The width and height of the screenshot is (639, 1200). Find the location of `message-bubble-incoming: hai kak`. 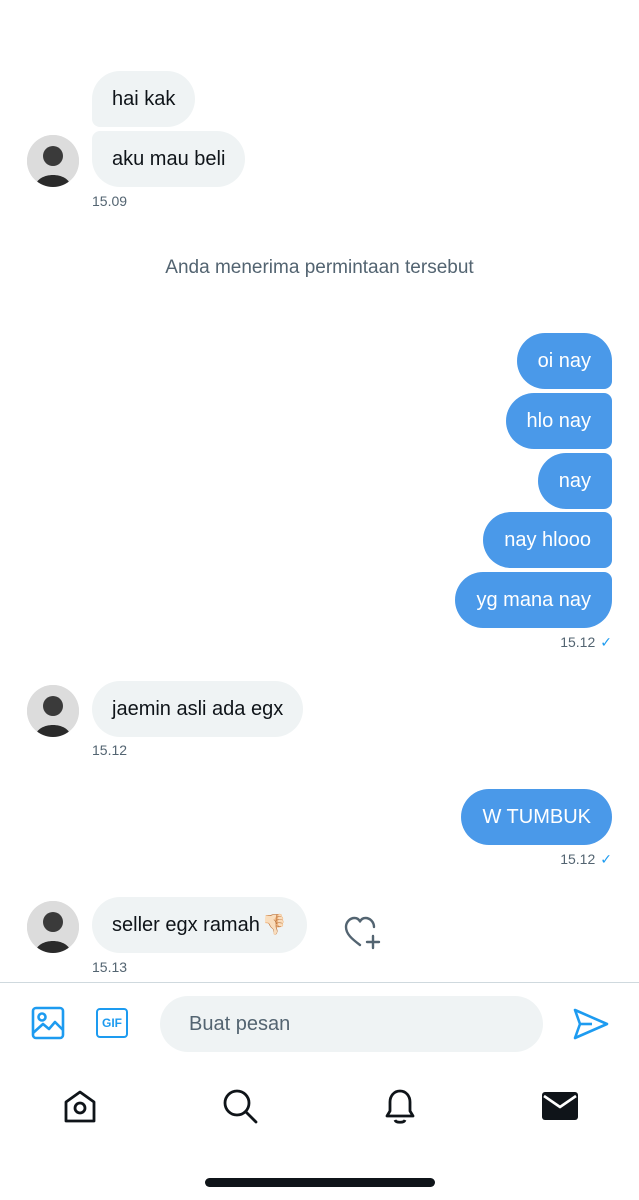

message-bubble-incoming: hai kak is located at coordinates (144, 99).